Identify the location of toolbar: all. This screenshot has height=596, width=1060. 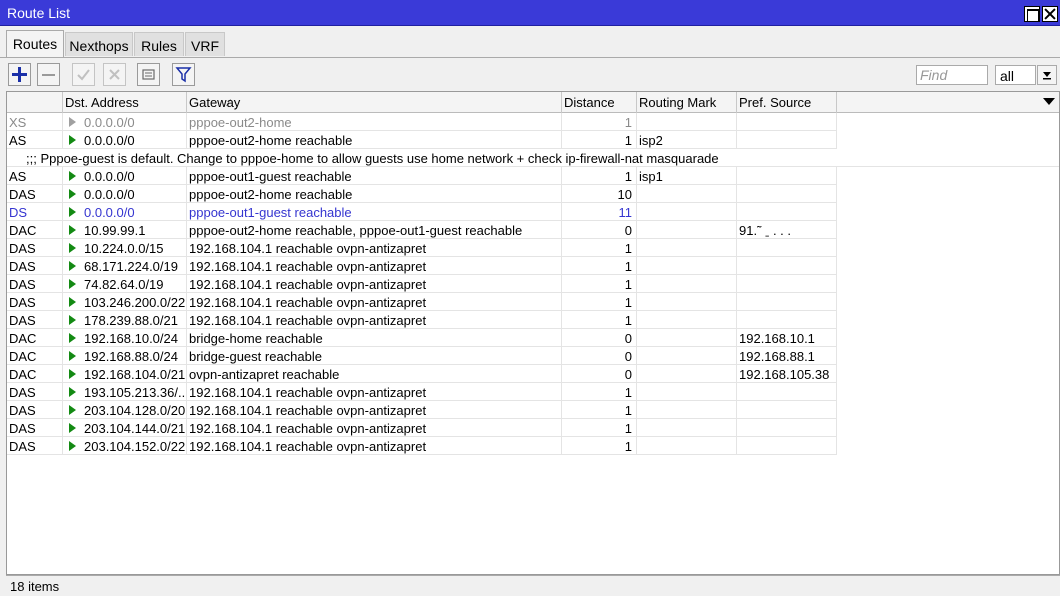
(530, 74).